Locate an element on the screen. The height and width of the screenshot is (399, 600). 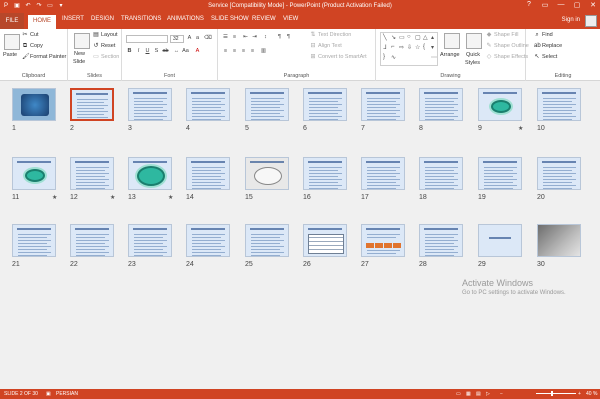
star-shape-icon: ☆ is located at coordinates (417, 47).